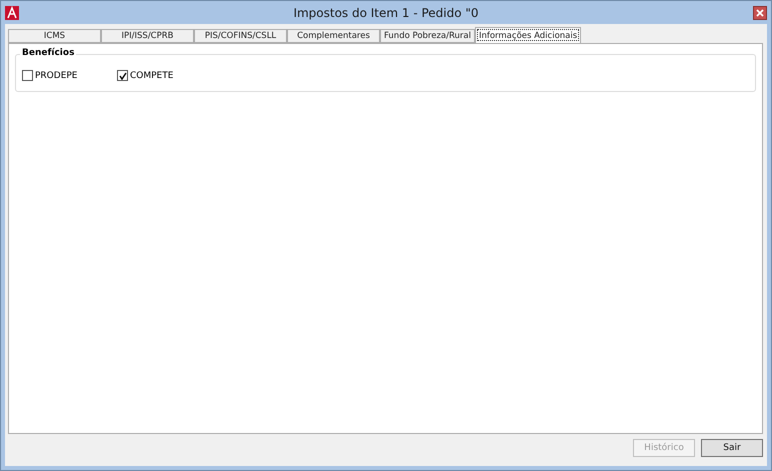  Describe the element at coordinates (56, 75) in the screenshot. I see `checkbox-label: PRODEPE` at that location.